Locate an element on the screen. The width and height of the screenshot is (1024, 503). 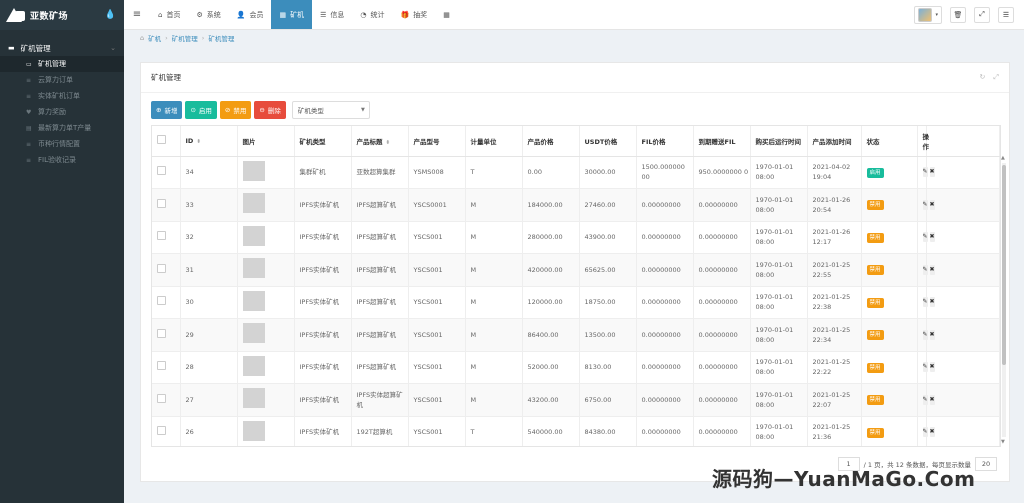
logo: 亚数矿场 💧 is located at coordinates (62, 15).